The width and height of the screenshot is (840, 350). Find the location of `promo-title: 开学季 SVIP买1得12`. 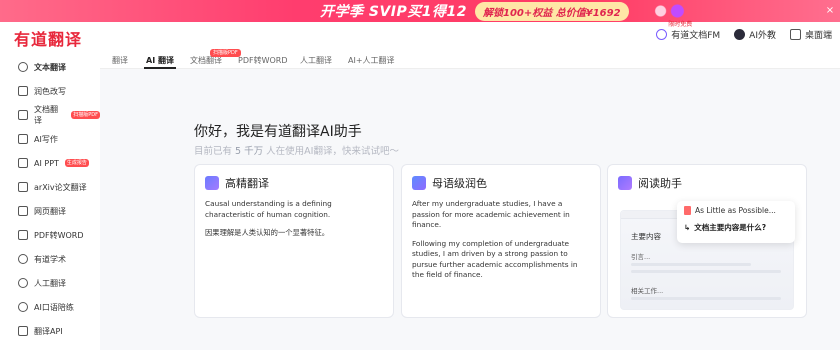

promo-title: 开学季 SVIP买1得12 is located at coordinates (393, 12).